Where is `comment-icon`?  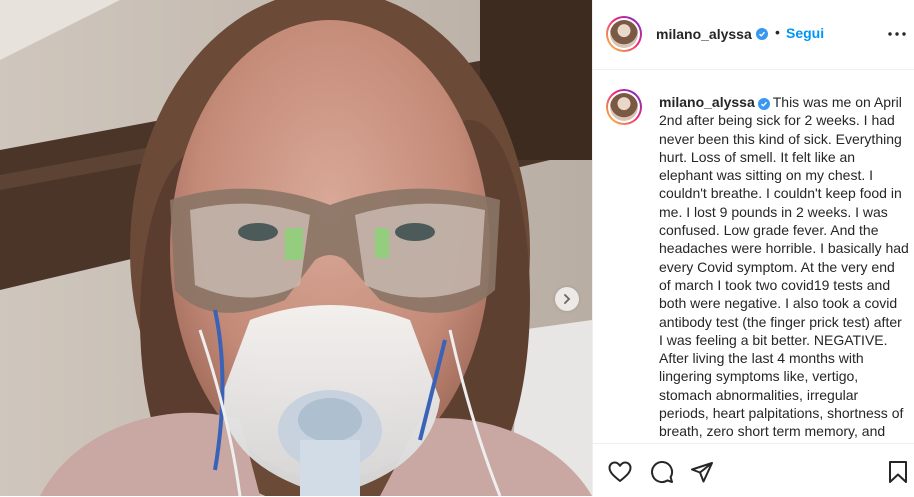
comment-icon is located at coordinates (662, 472).